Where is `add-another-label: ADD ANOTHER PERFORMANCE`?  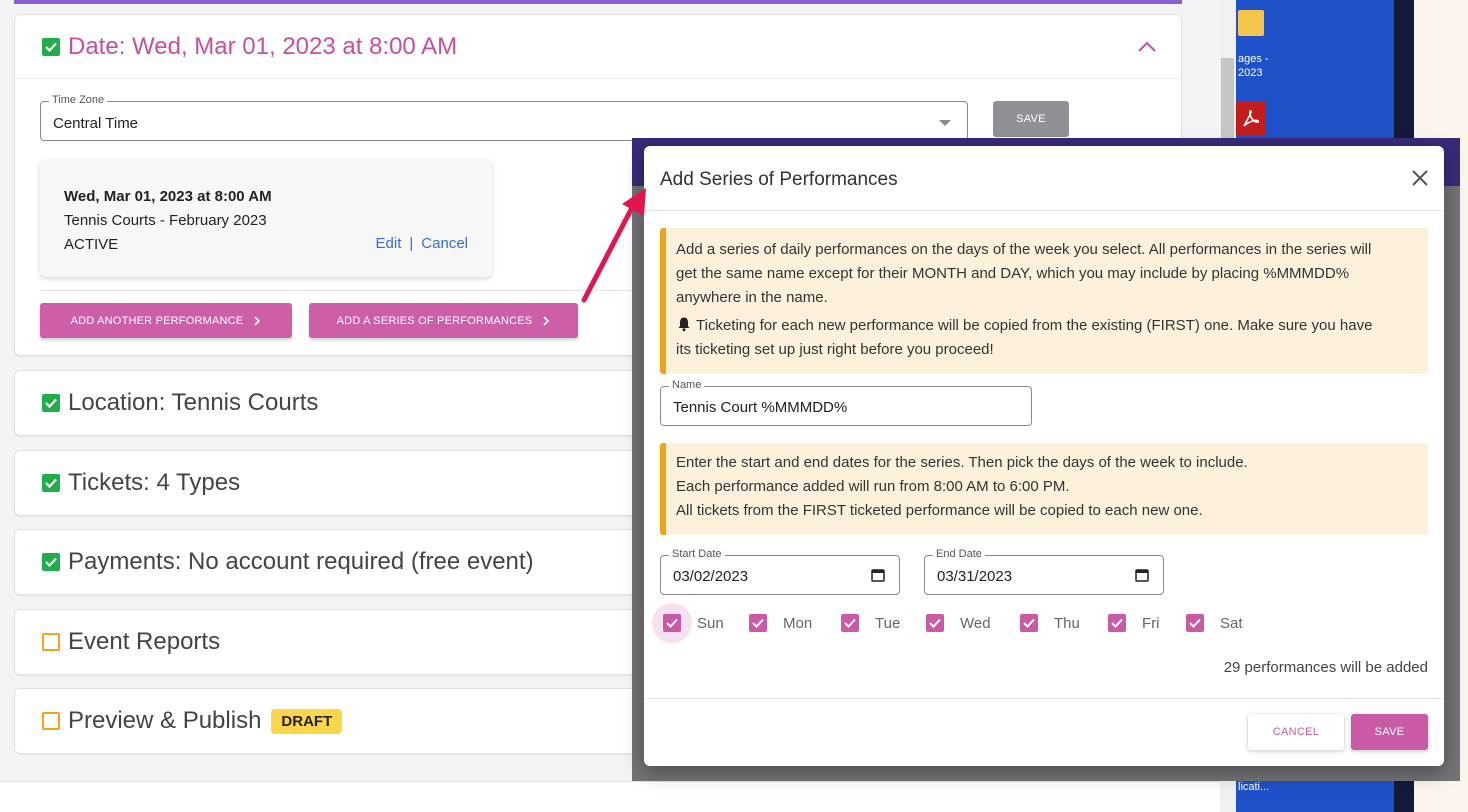
add-another-label: ADD ANOTHER PERFORMANCE is located at coordinates (157, 320).